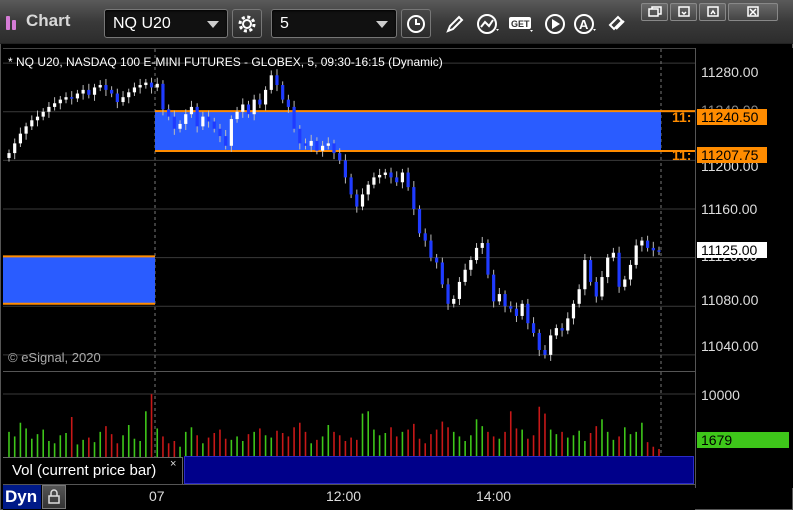 Image resolution: width=793 pixels, height=510 pixels. I want to click on maximize-button, so click(712, 12).